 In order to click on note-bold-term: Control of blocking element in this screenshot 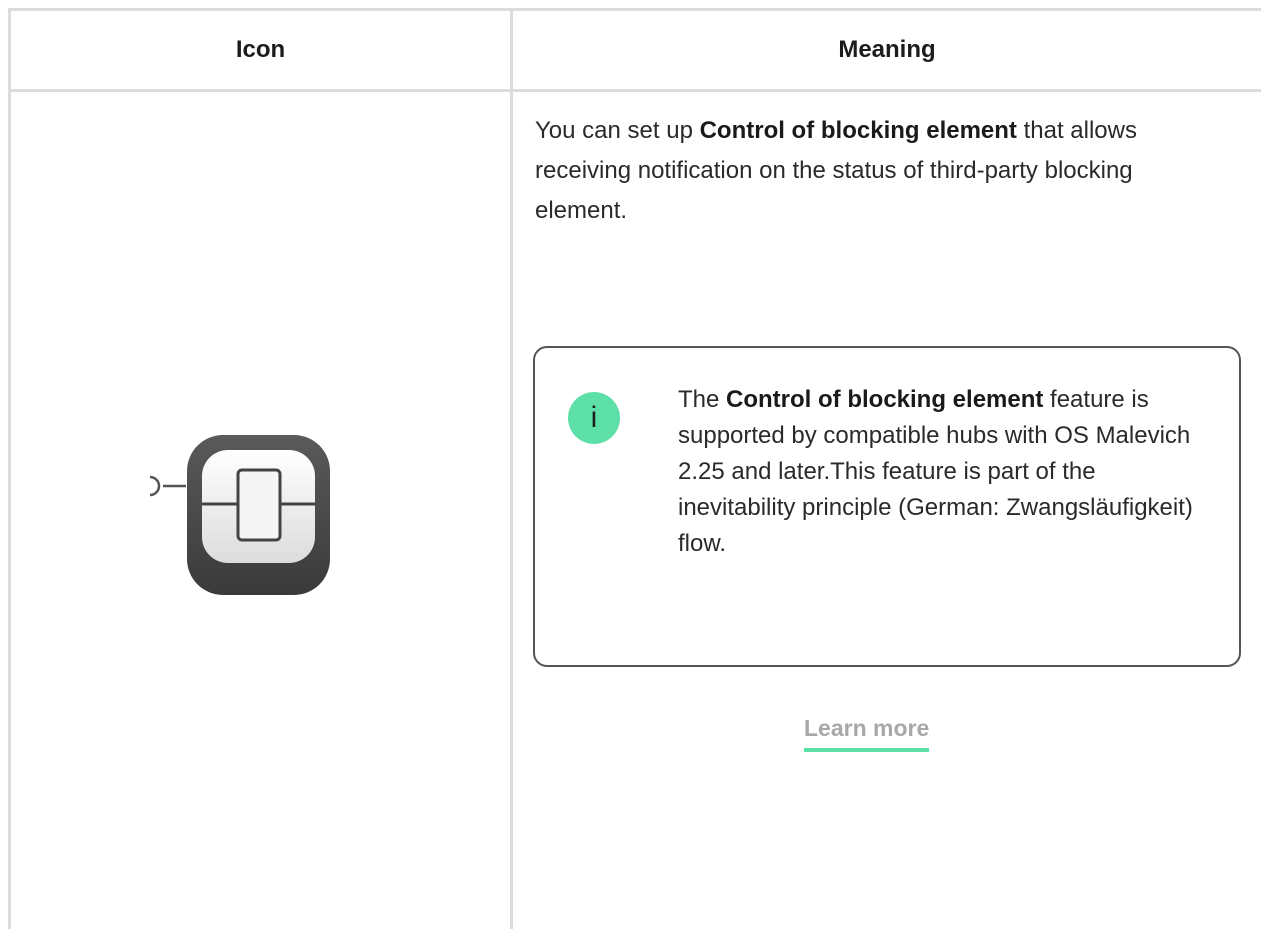, I will do `click(885, 399)`.